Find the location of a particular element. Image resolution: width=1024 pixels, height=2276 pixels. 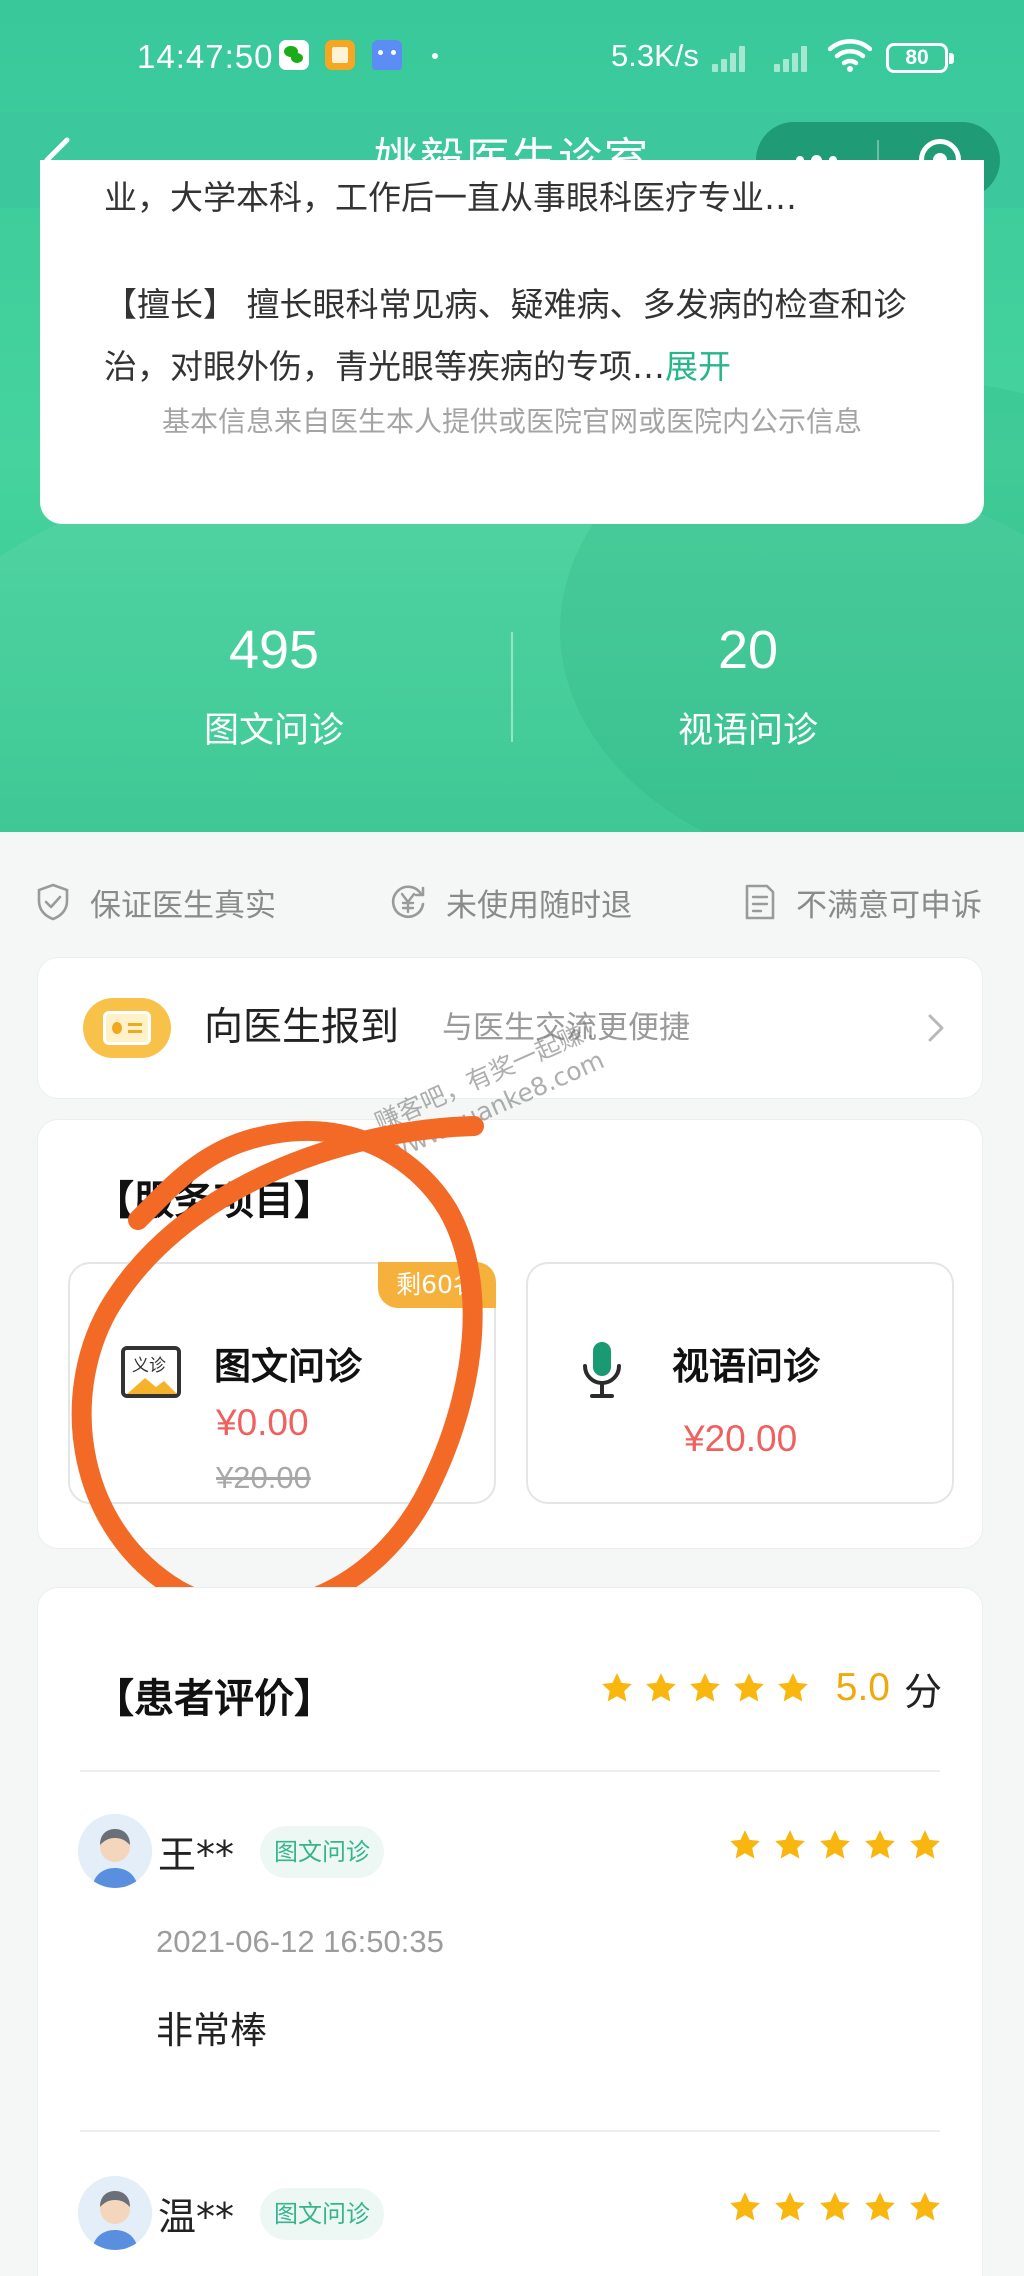

expand-link: 展开 is located at coordinates (698, 366).